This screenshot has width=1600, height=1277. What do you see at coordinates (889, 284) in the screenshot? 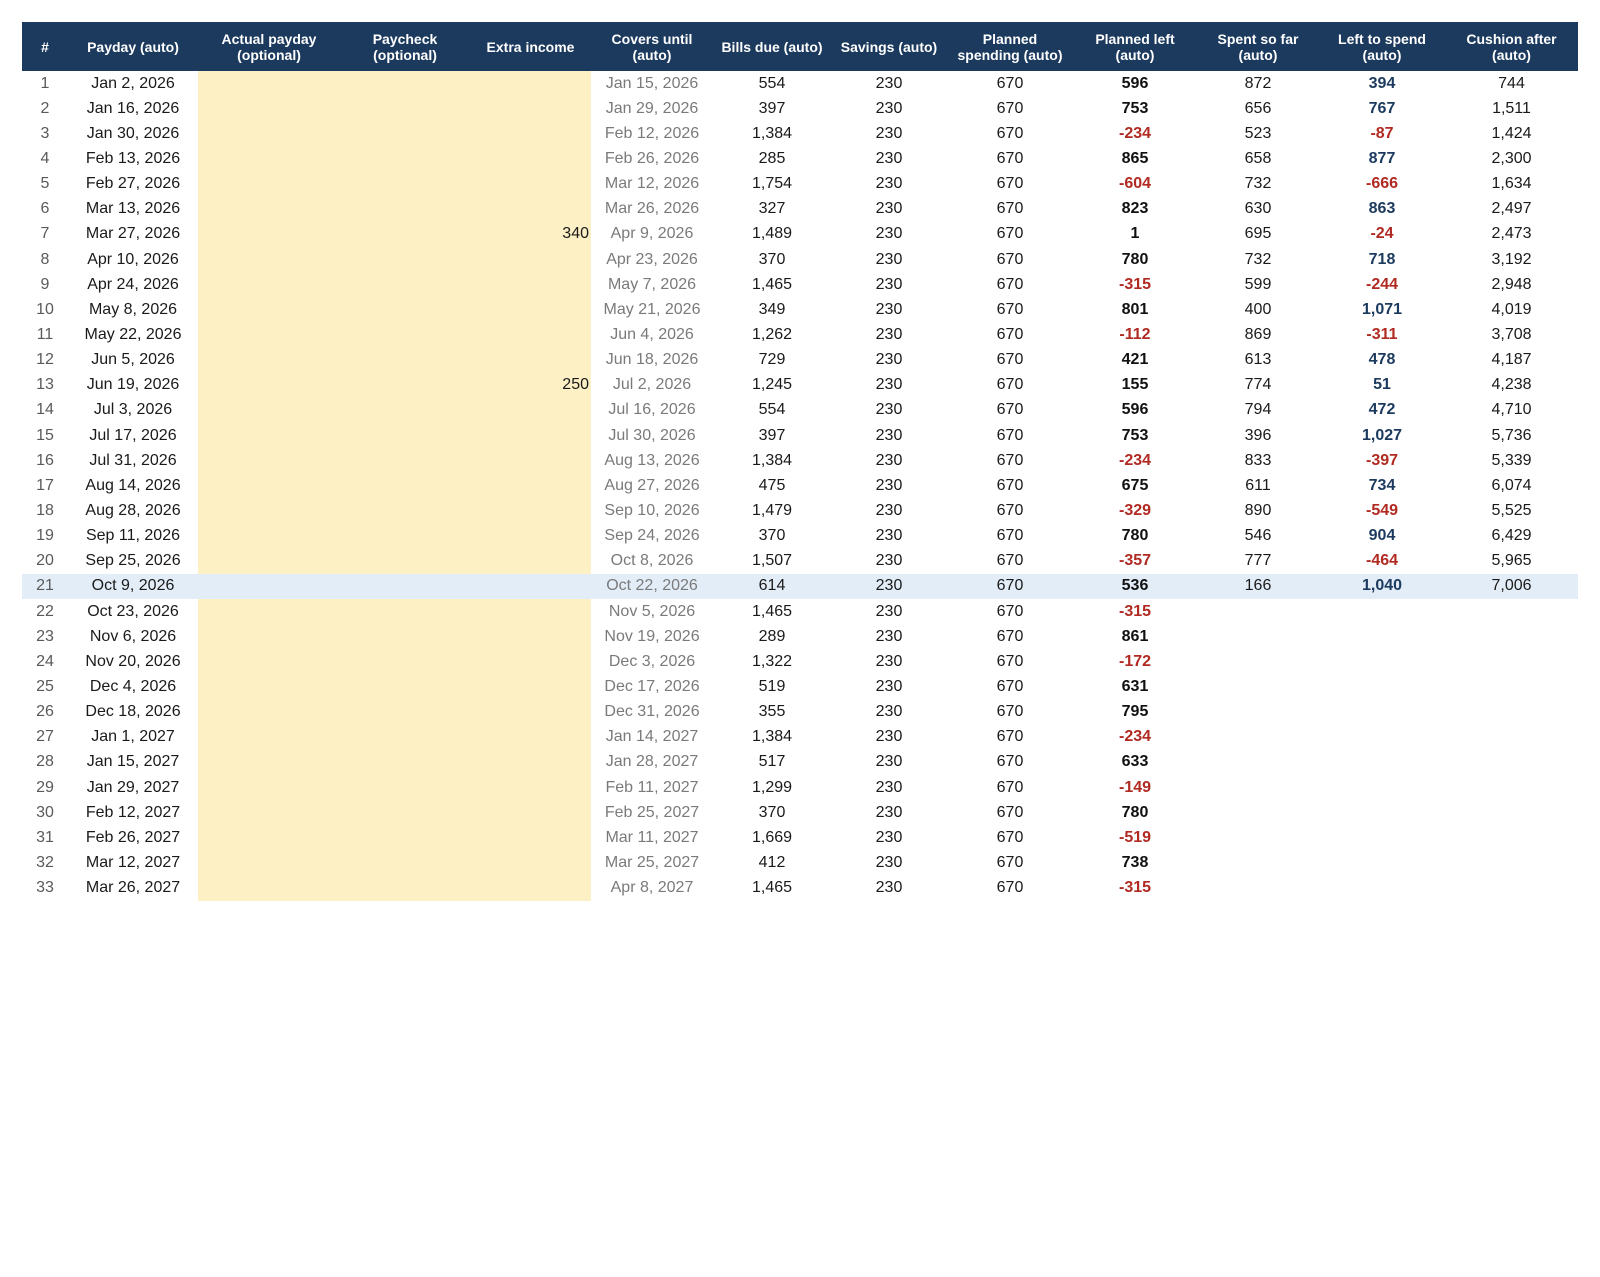
I see `savings-cell: 230` at bounding box center [889, 284].